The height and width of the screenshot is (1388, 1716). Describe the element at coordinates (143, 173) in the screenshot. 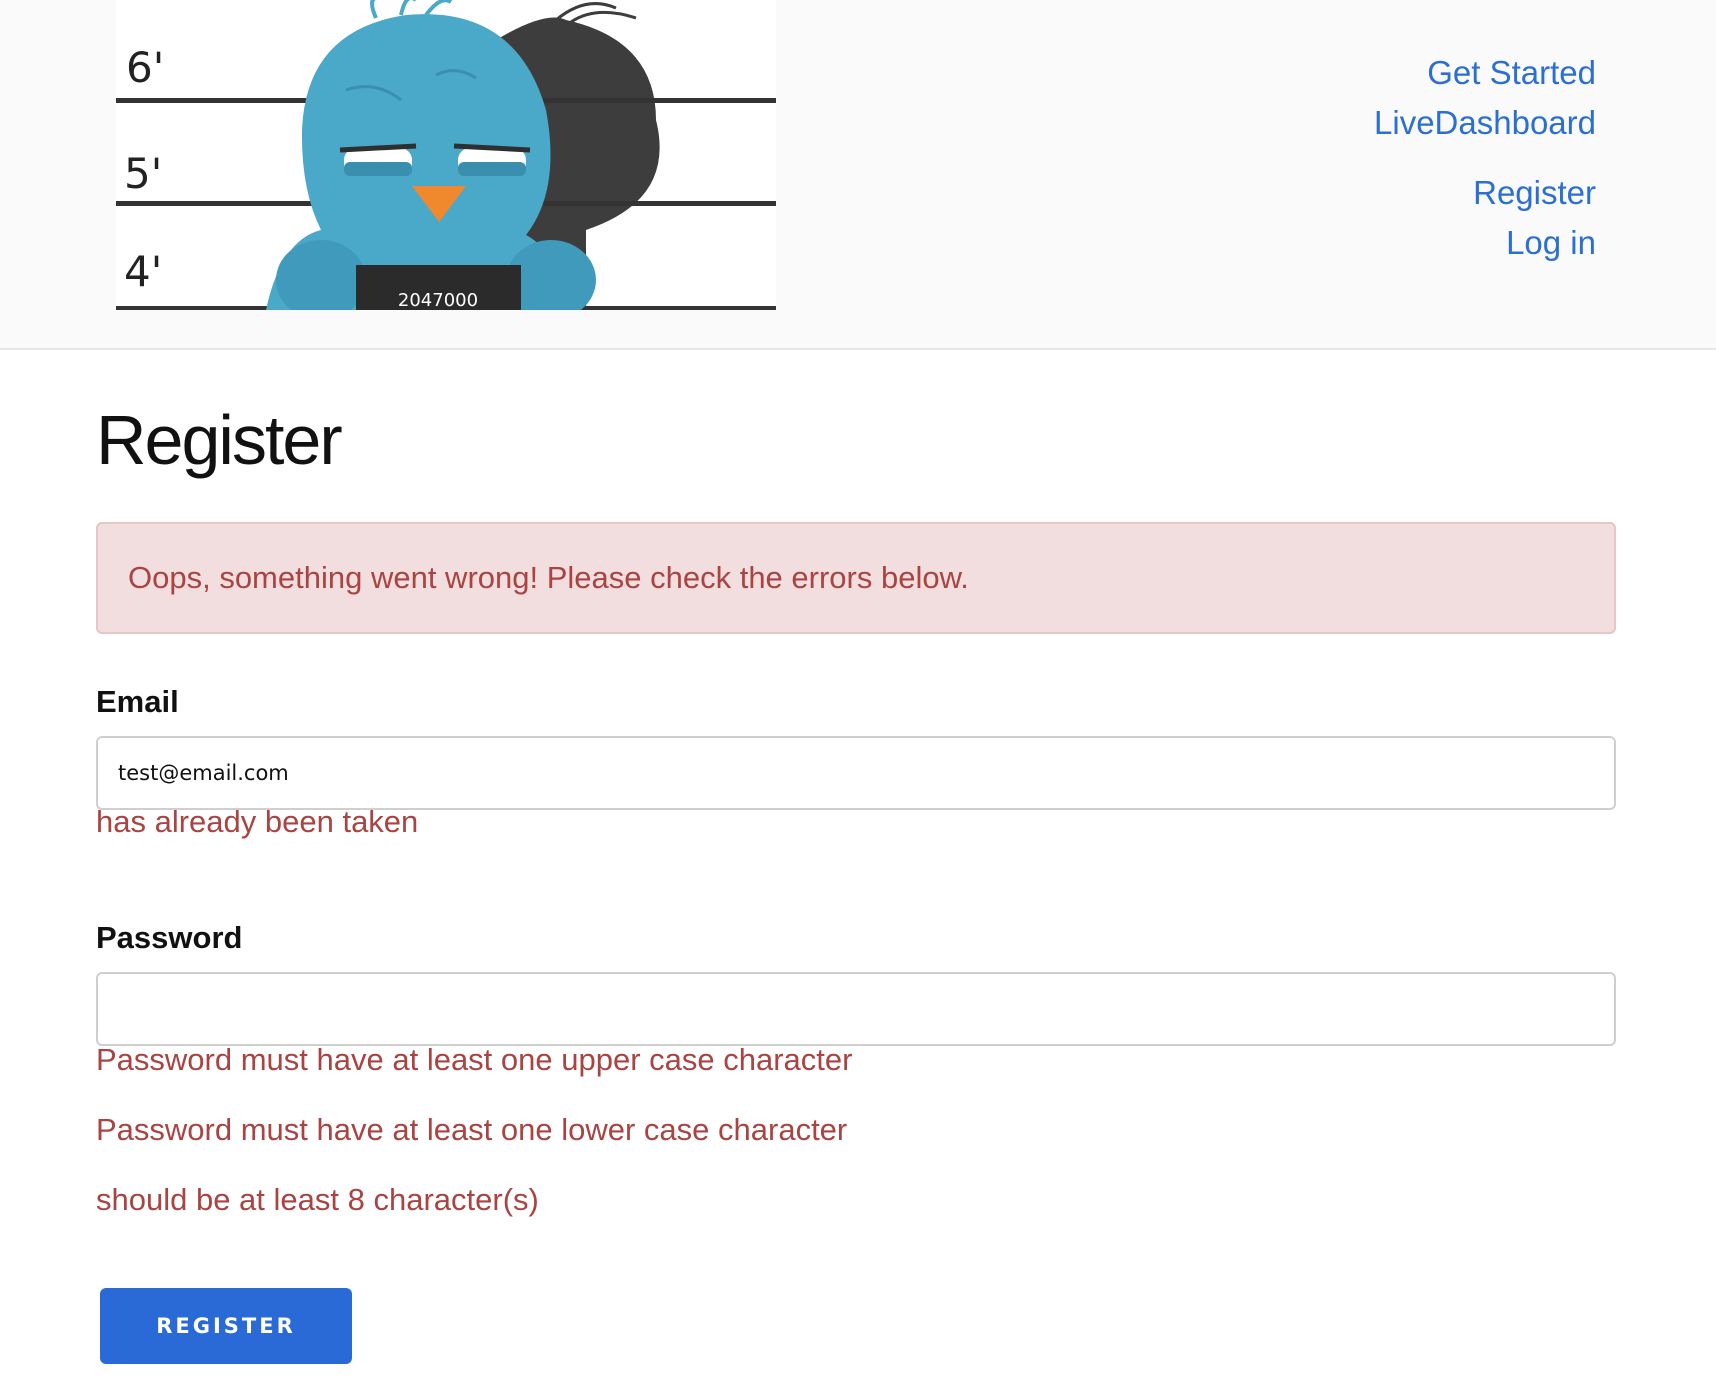

I see `ruler-label-5: 5'` at that location.